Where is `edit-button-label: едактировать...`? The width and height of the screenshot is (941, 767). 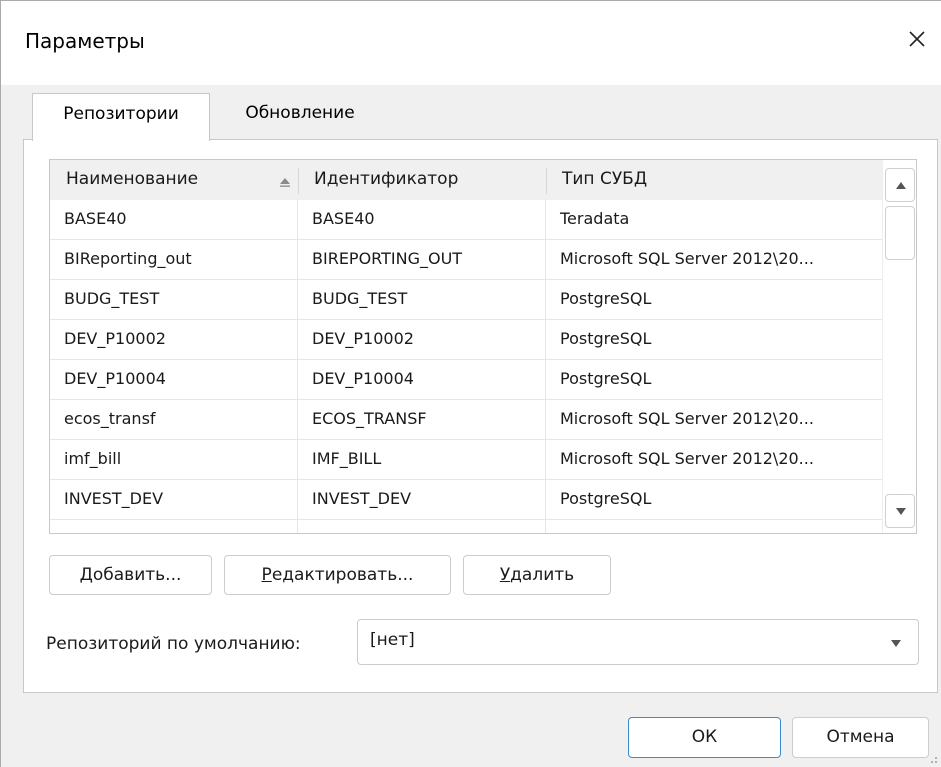
edit-button-label: едактировать... is located at coordinates (342, 575).